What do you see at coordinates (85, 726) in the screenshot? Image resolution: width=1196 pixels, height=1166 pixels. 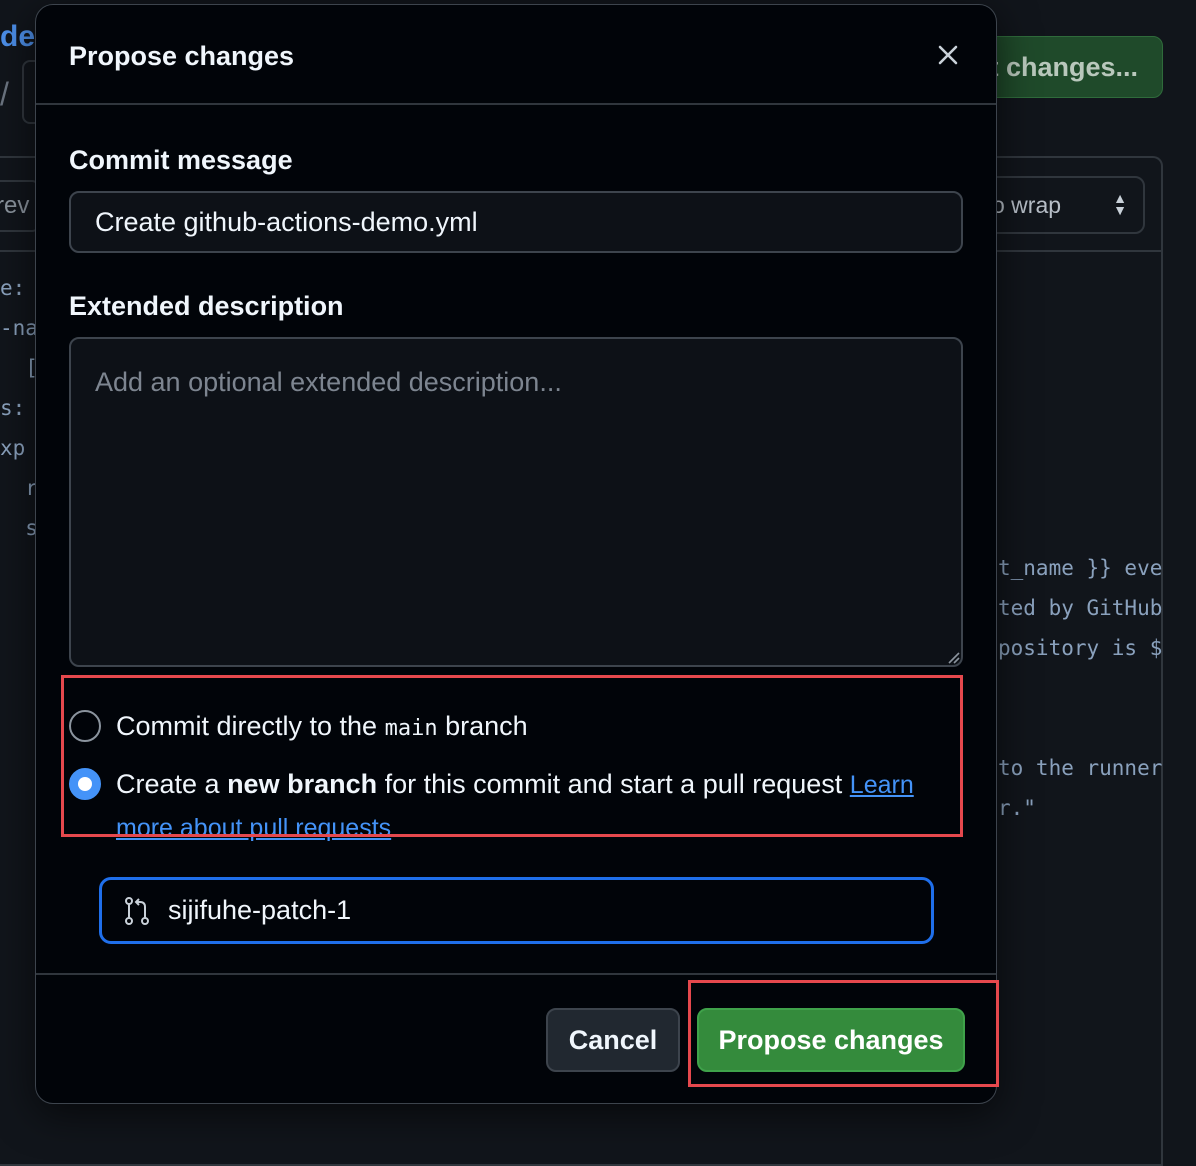 I see `commit-directly-radio` at bounding box center [85, 726].